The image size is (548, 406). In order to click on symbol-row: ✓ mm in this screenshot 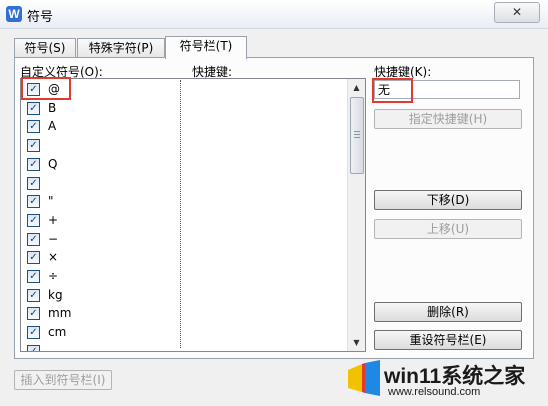, I will do `click(184, 314)`.